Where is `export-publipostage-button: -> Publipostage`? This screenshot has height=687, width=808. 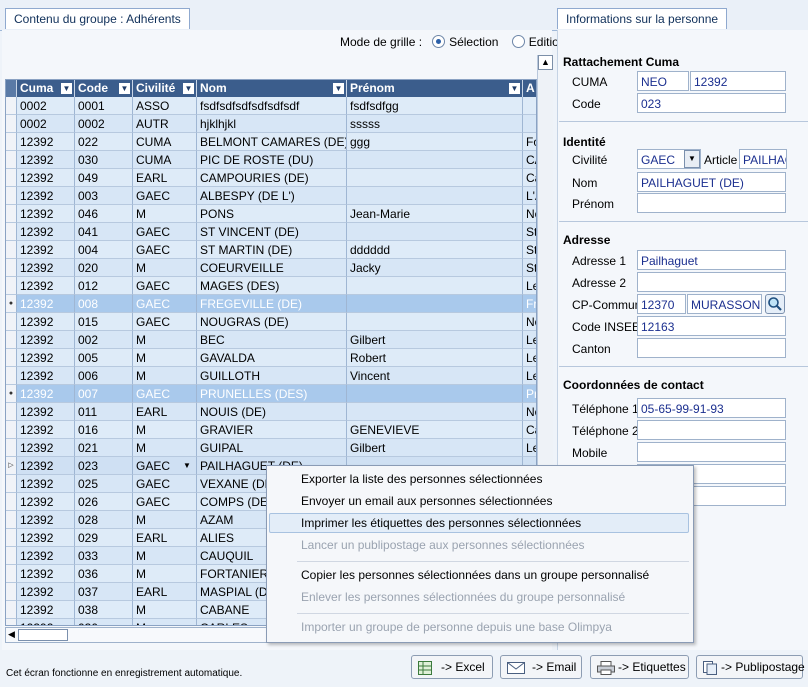 export-publipostage-button: -> Publipostage is located at coordinates (750, 667).